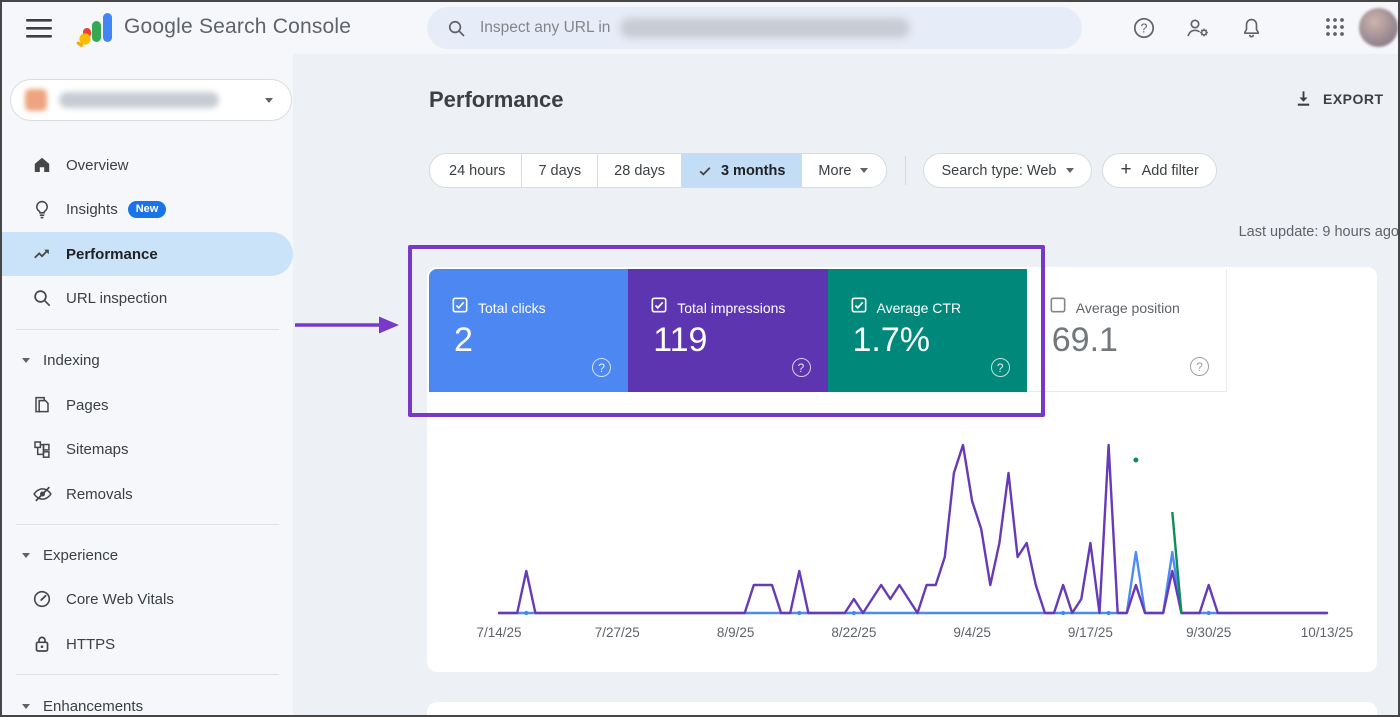 This screenshot has height=717, width=1400. Describe the element at coordinates (498, 632) in the screenshot. I see `svg-text: 7/14/25` at that location.